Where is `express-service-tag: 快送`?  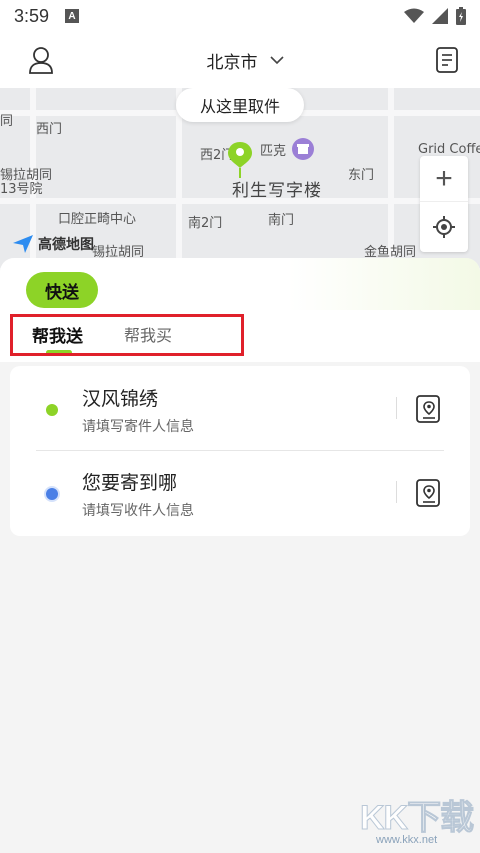
express-service-tag: 快送 is located at coordinates (62, 290).